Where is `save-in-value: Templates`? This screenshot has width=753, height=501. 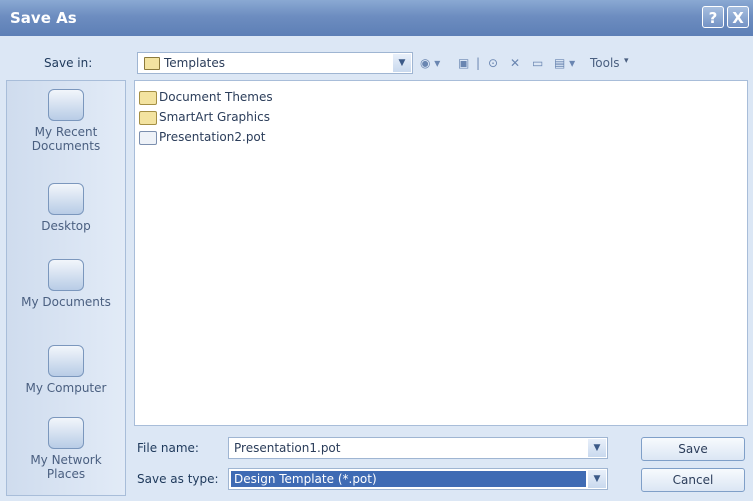
save-in-value: Templates is located at coordinates (195, 63).